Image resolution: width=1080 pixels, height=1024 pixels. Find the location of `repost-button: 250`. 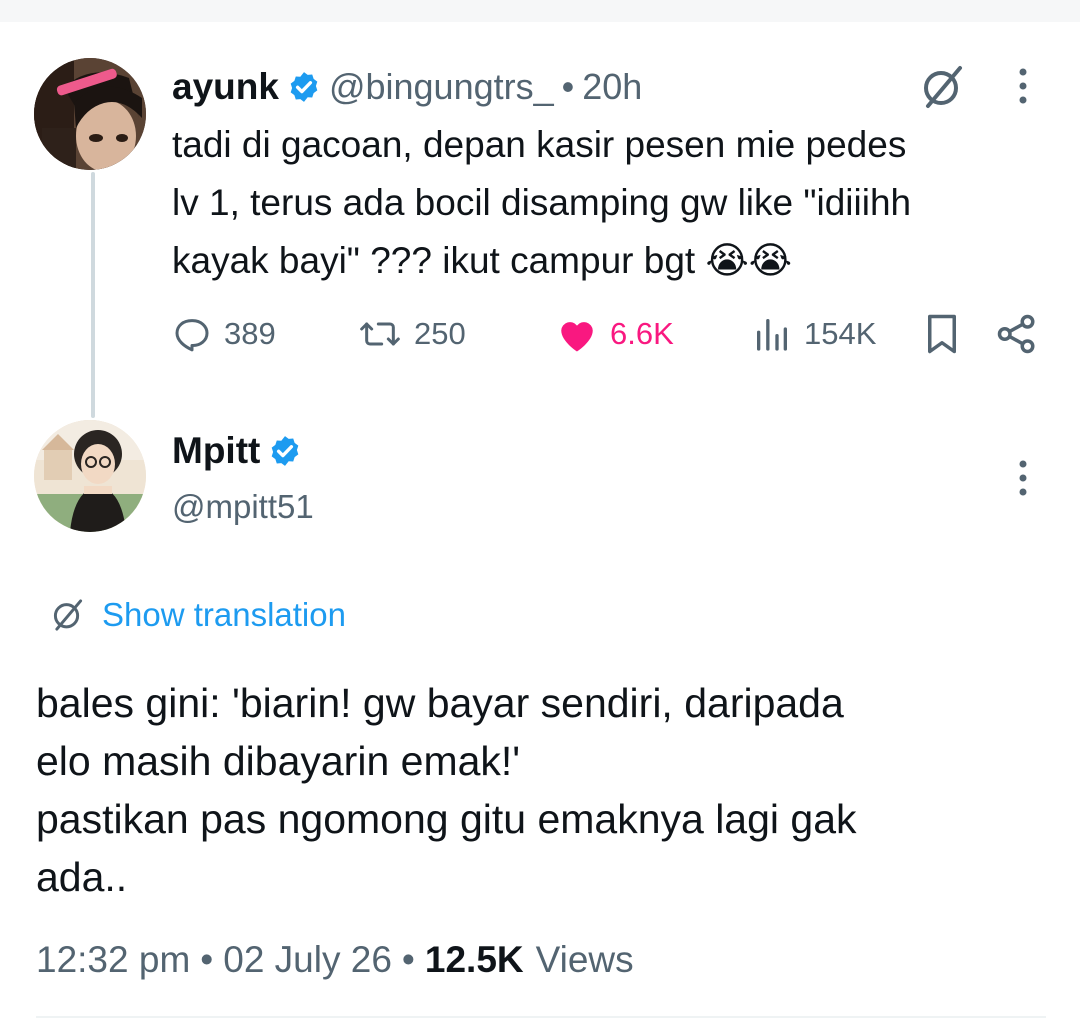

repost-button: 250 is located at coordinates (412, 334).